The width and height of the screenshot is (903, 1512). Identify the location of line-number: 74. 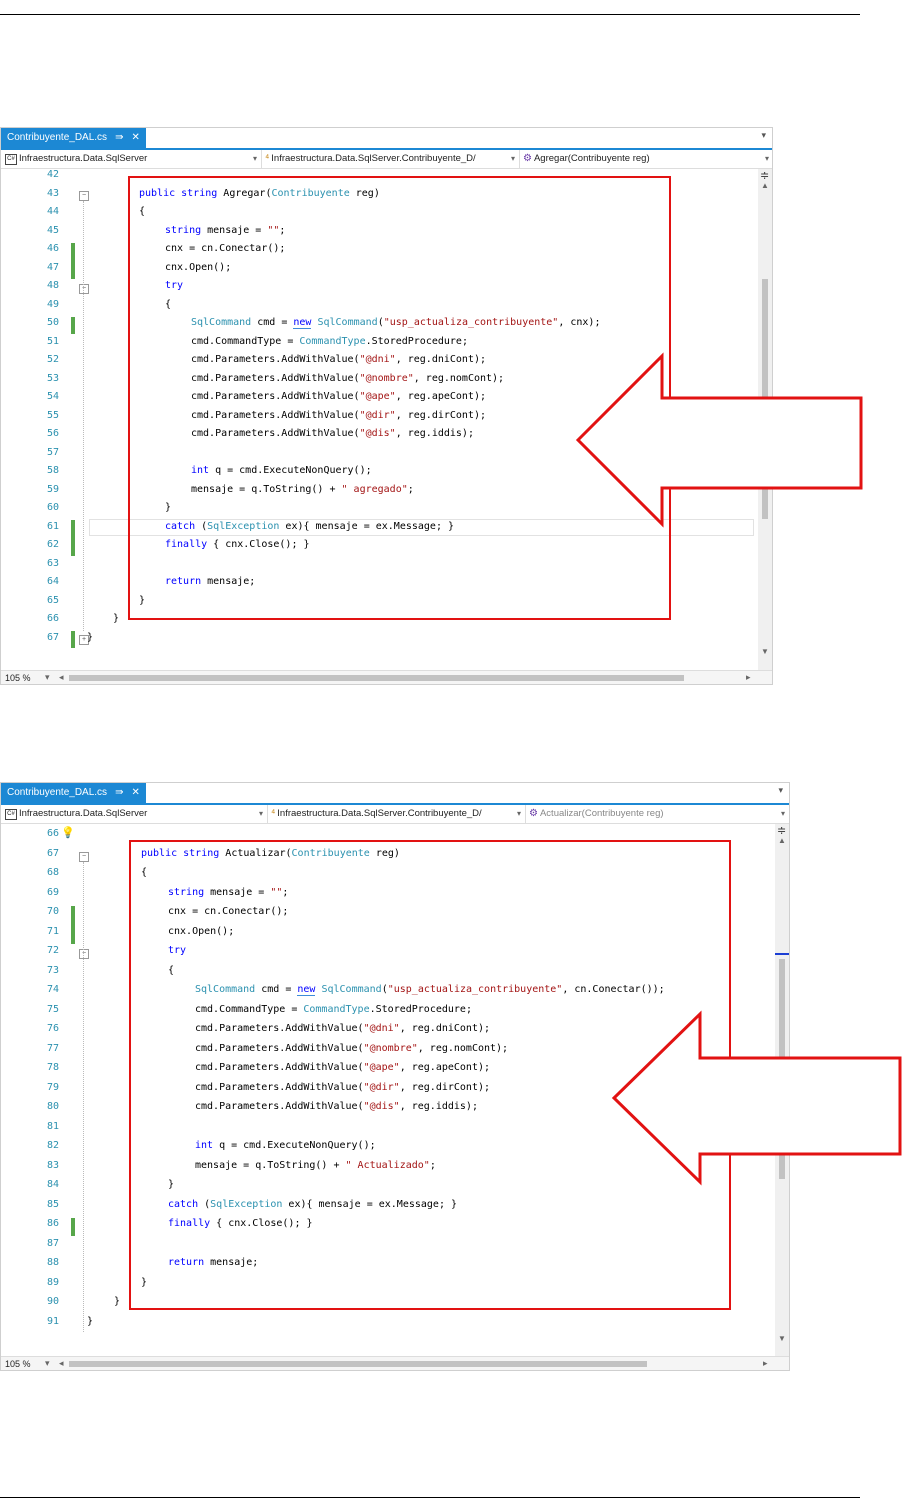
(52, 989).